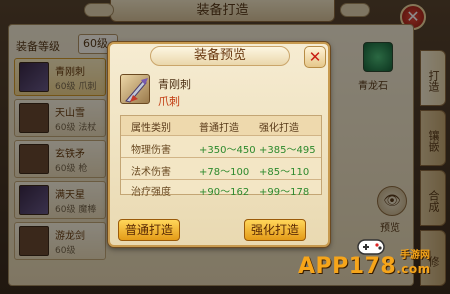  Describe the element at coordinates (224, 172) in the screenshot. I see `stat-normal-value: +78～100` at that location.